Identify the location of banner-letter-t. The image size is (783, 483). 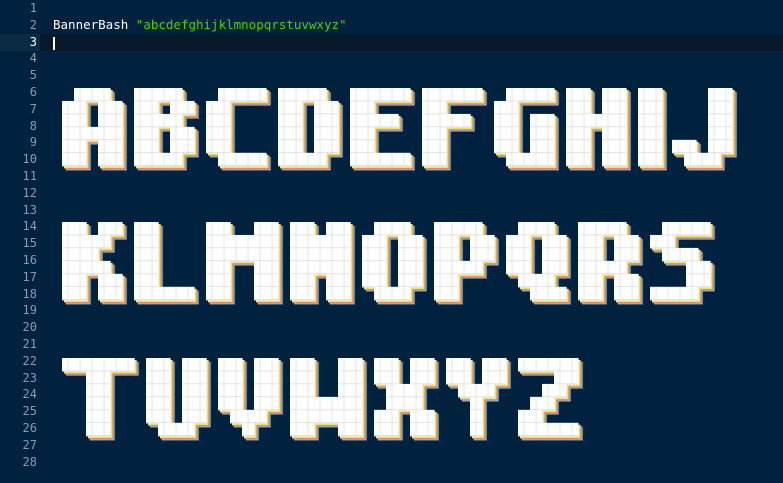
(100, 399).